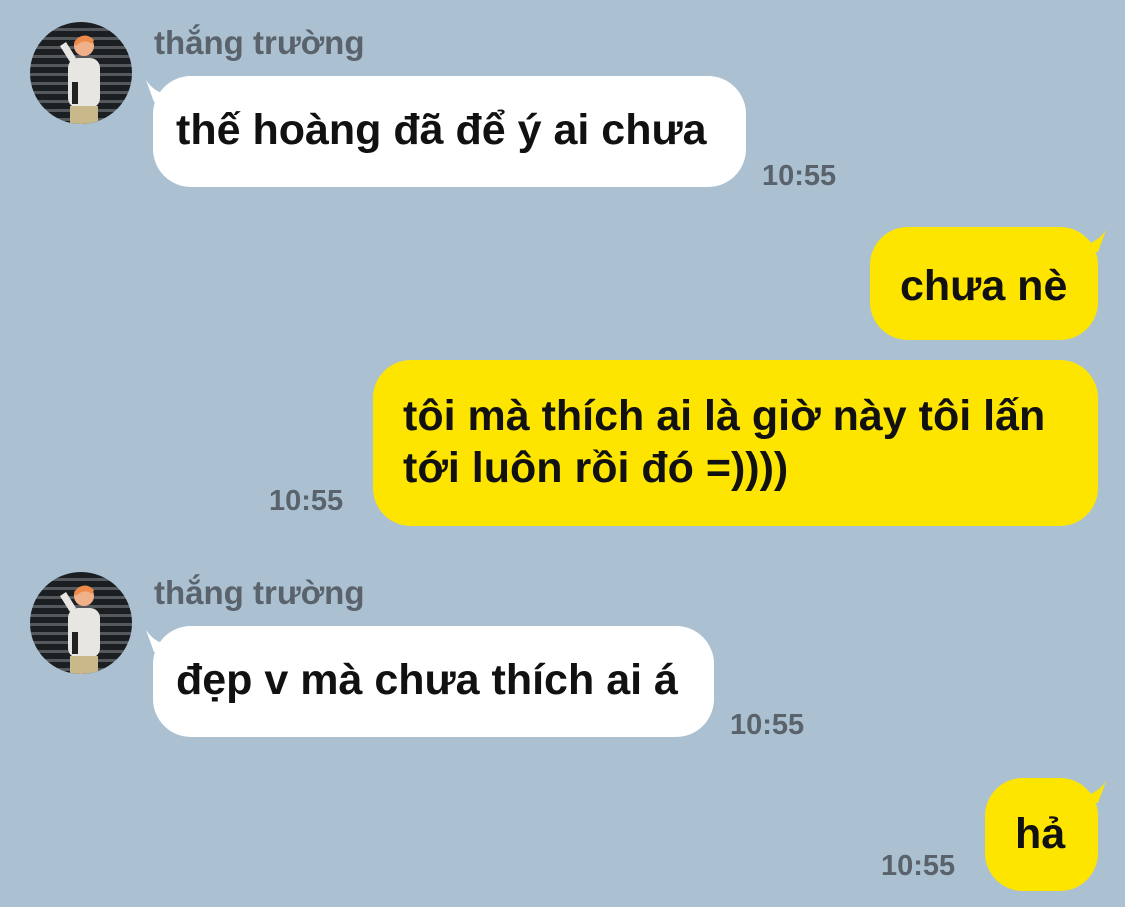 The width and height of the screenshot is (1125, 907). What do you see at coordinates (596, 468) in the screenshot?
I see `message-text-line-2: tới luôn rồi đó =))))` at bounding box center [596, 468].